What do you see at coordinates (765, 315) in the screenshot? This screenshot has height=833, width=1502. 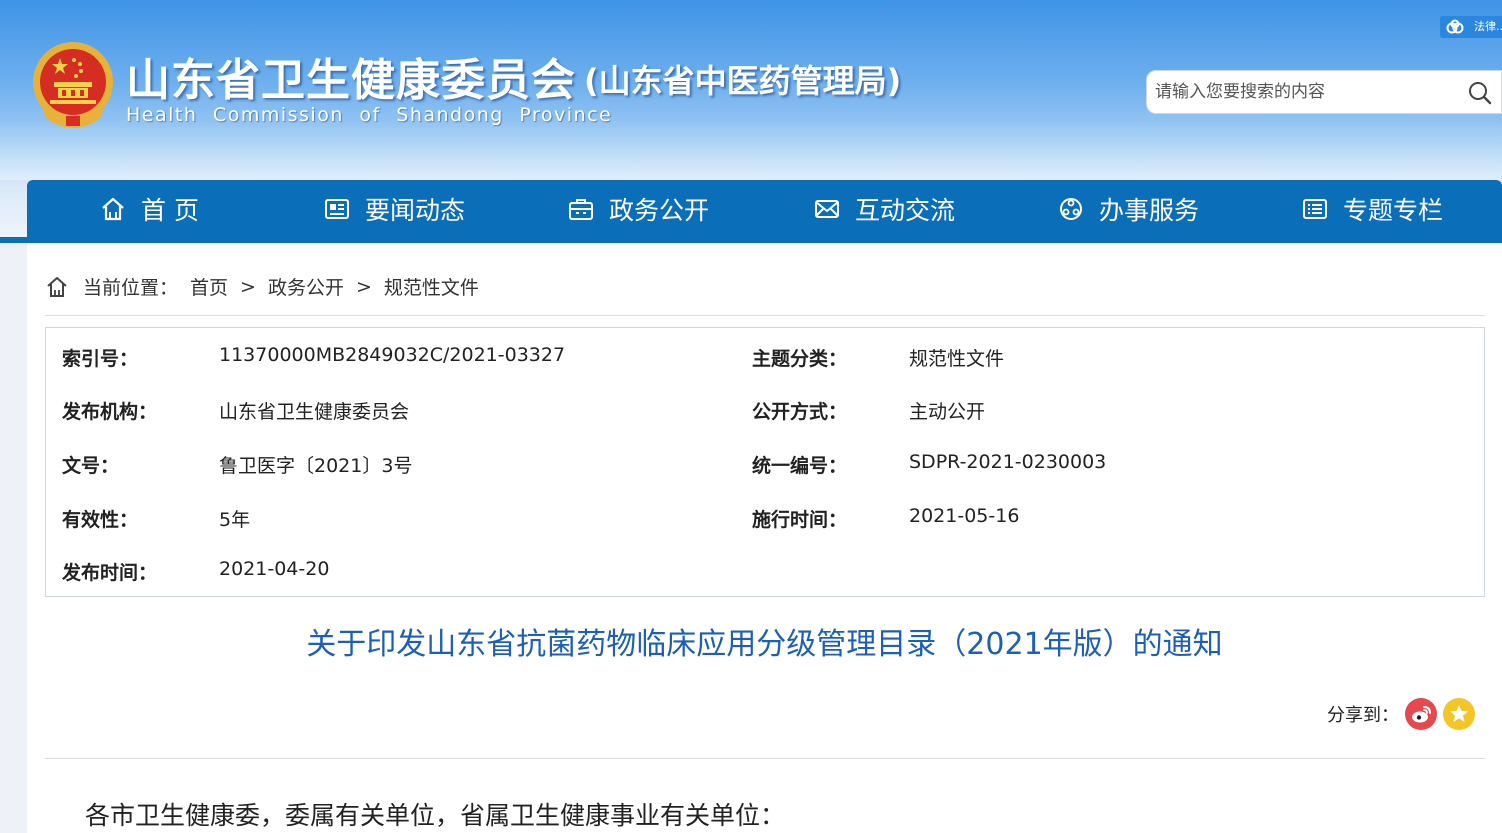 I see `breadcrumb-divider` at bounding box center [765, 315].